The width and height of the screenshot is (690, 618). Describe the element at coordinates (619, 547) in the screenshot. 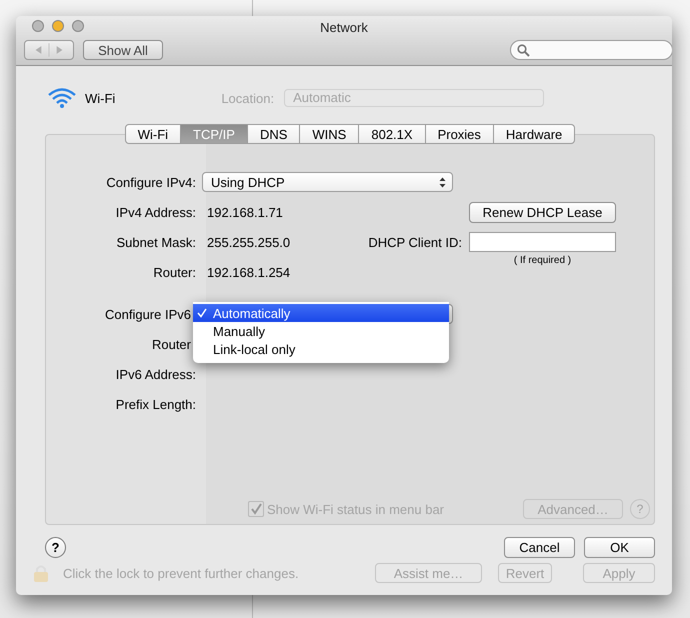

I see `ok-button: OK` at that location.